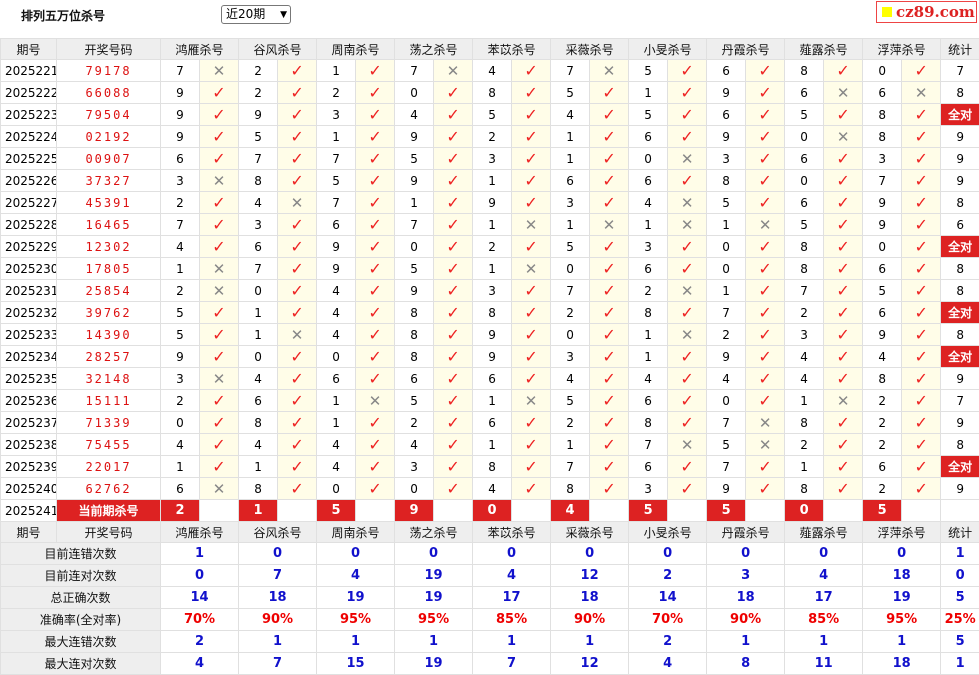  I want to click on draw-number: 00907, so click(109, 159).